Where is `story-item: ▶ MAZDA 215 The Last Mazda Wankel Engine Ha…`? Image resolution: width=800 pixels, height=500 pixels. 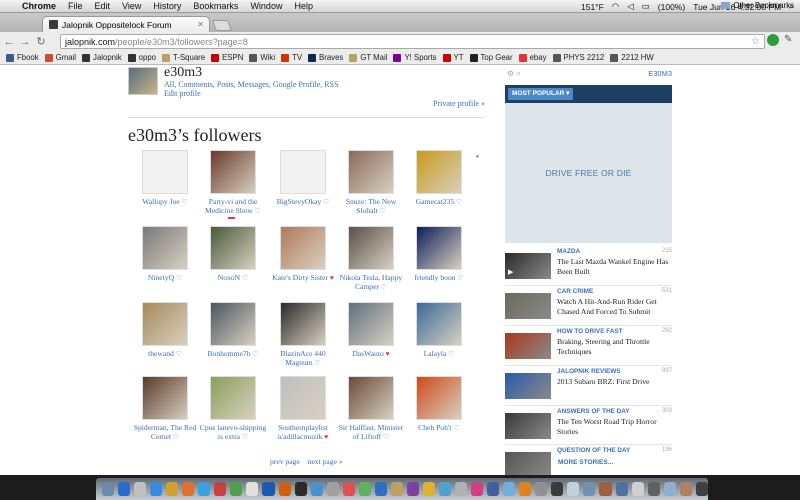 story-item: ▶ MAZDA 215 The Last Mazda Wankel Engine Ha… is located at coordinates (588, 266).